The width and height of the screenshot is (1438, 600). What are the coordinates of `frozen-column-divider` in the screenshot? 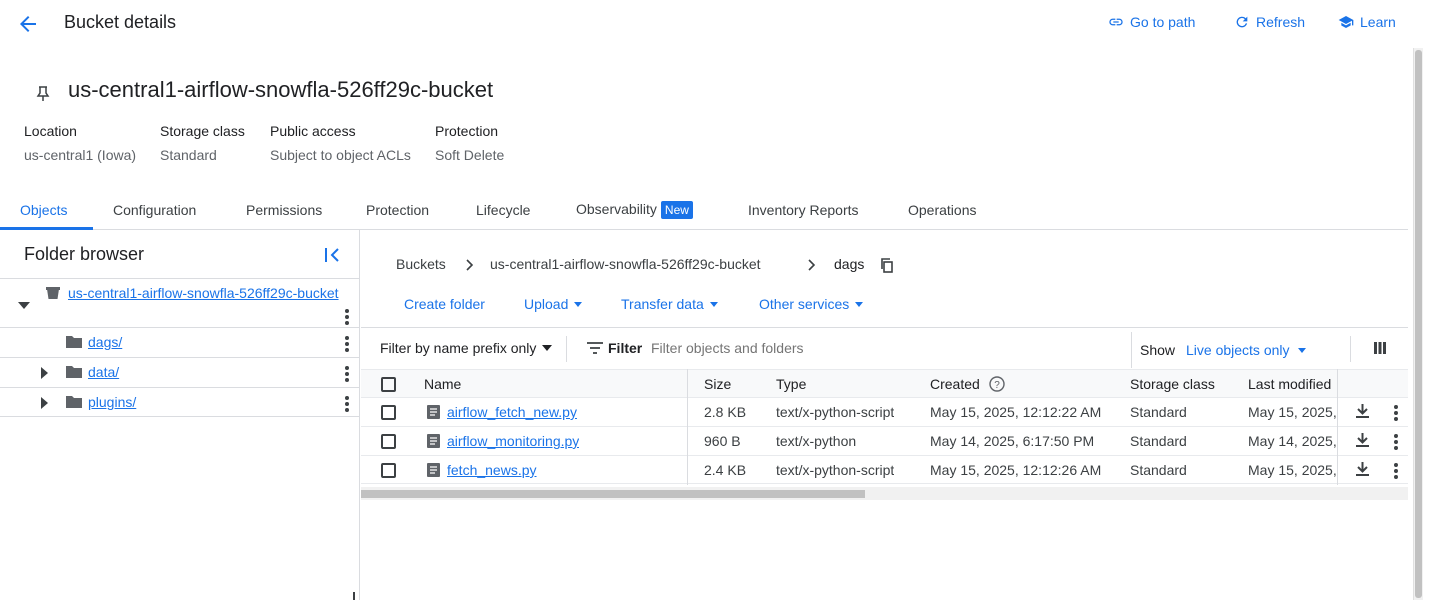 It's located at (687, 427).